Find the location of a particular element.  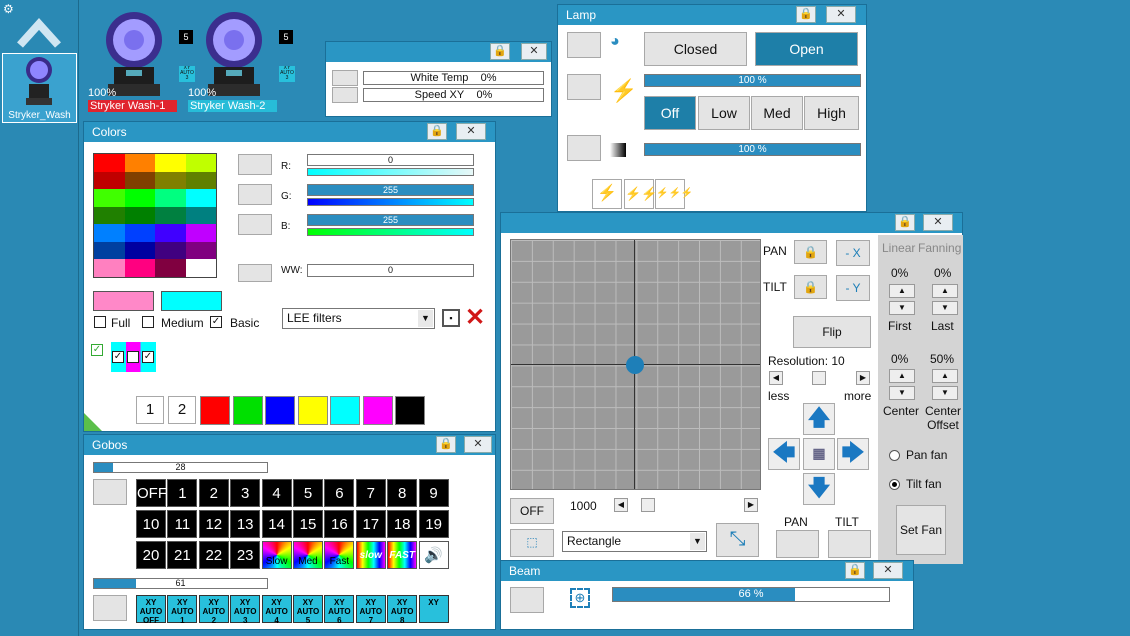

gobo-button: 13 is located at coordinates (245, 524).